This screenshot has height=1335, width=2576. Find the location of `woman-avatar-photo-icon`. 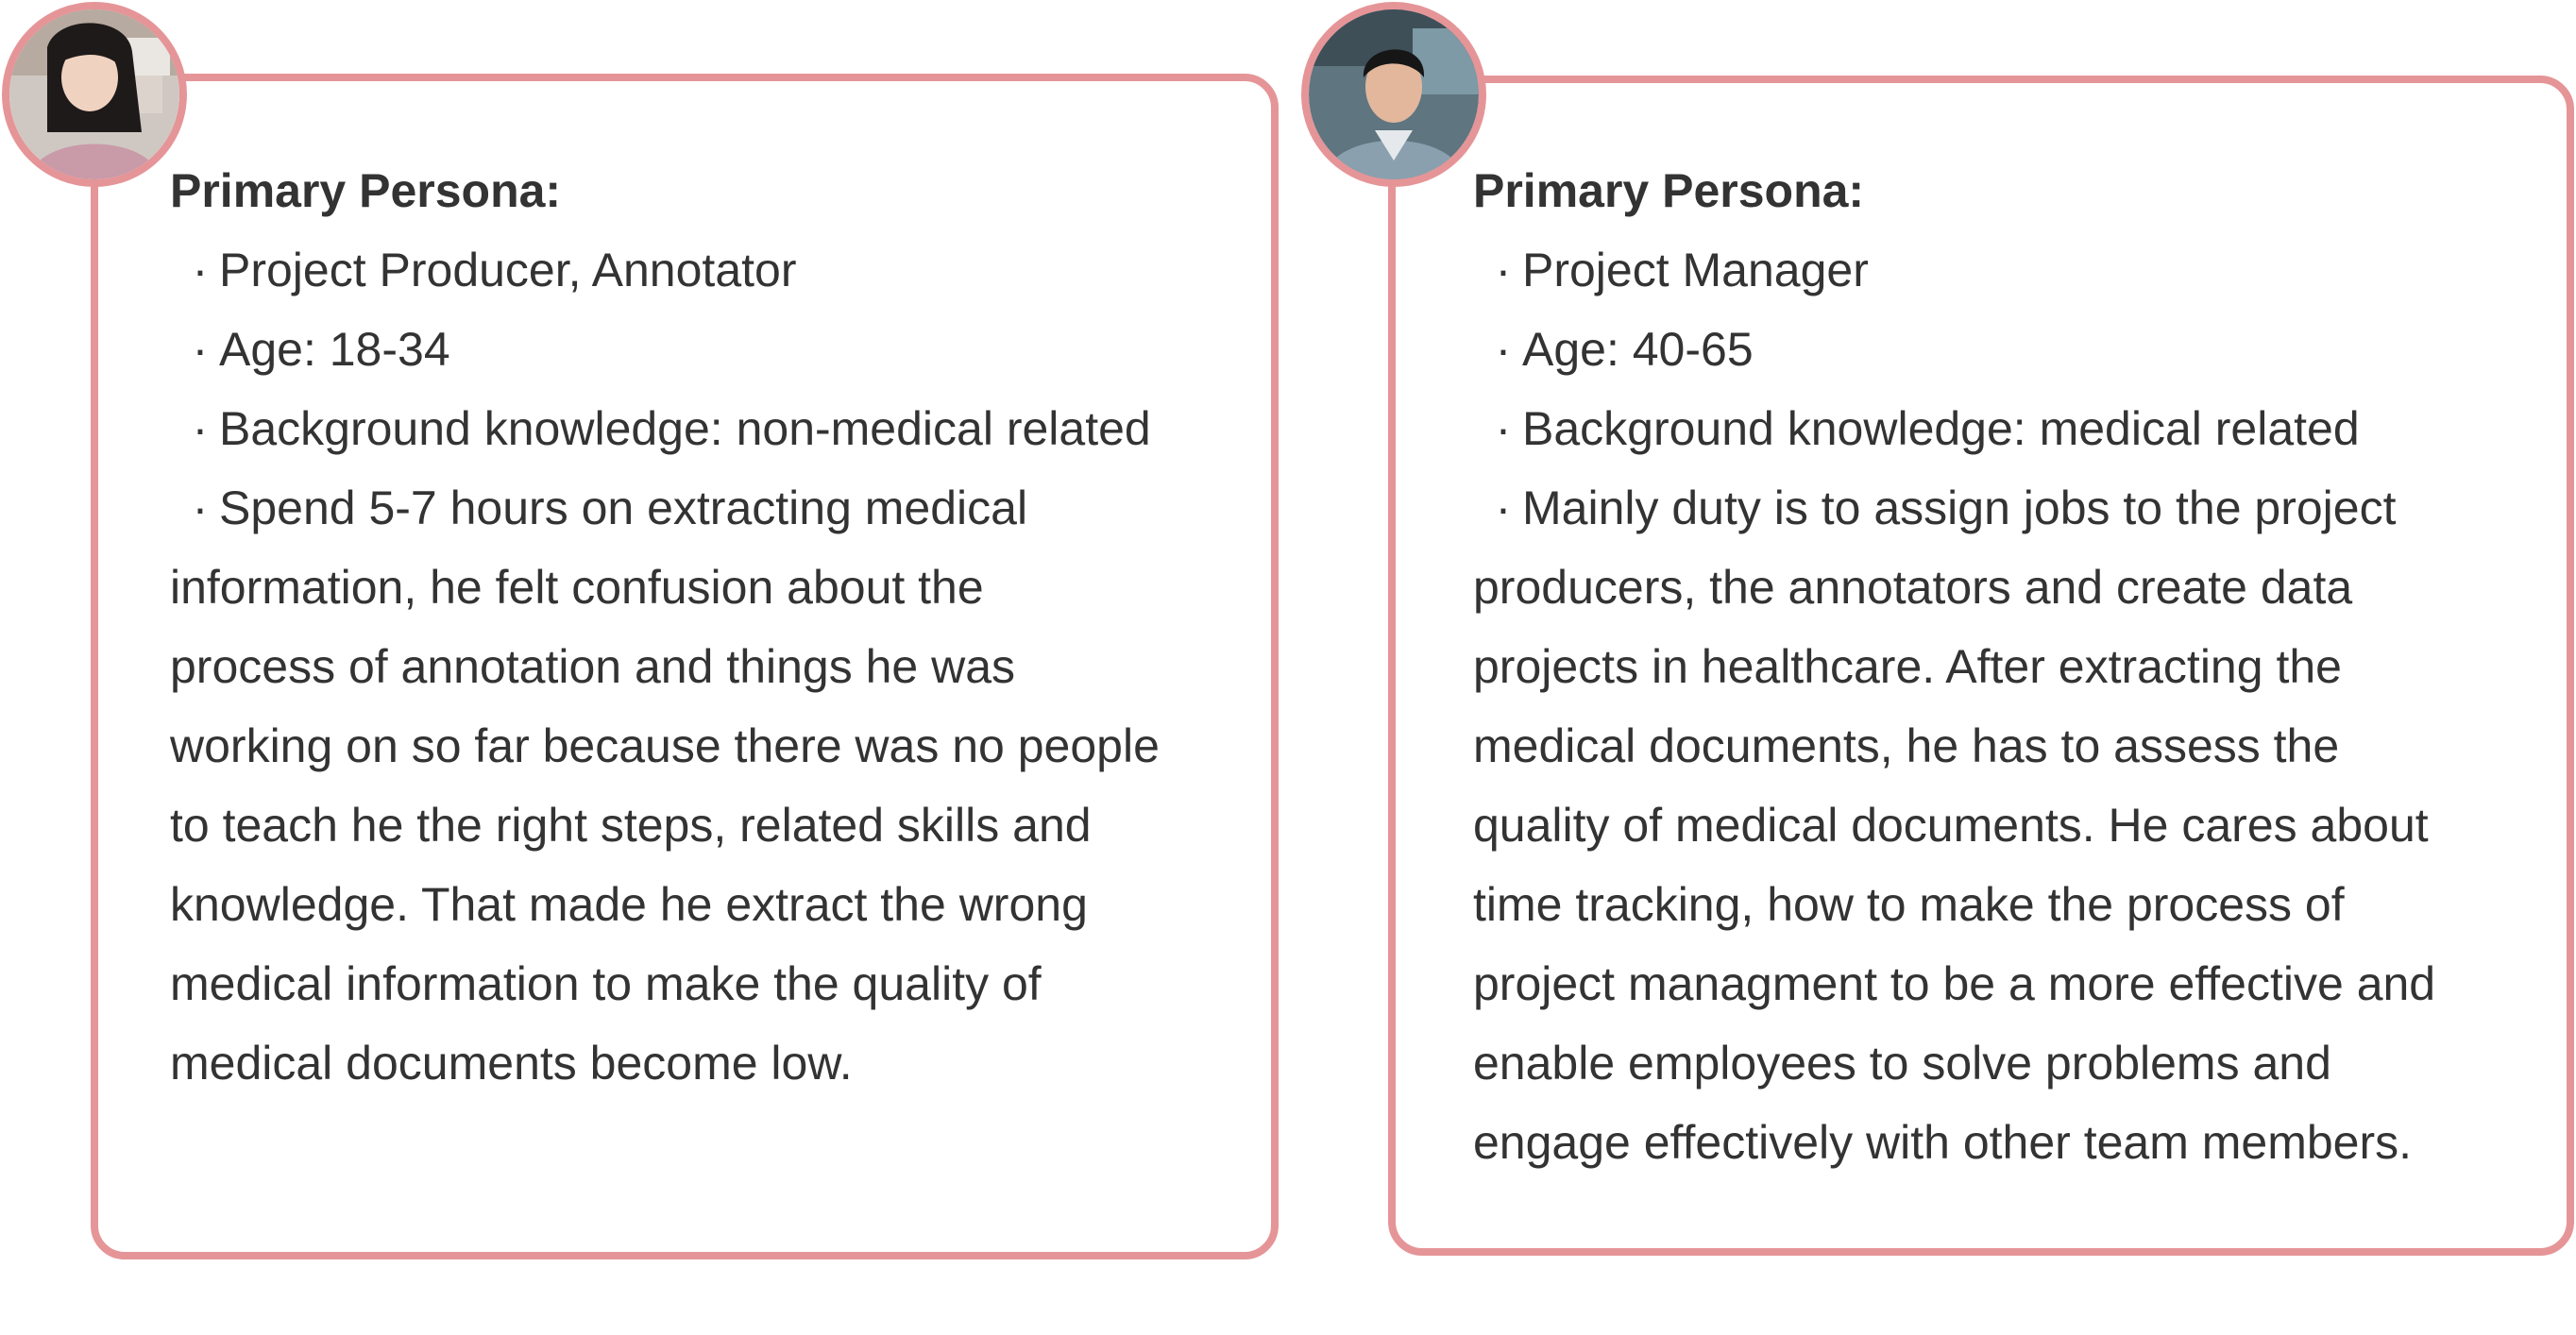

woman-avatar-photo-icon is located at coordinates (94, 94).